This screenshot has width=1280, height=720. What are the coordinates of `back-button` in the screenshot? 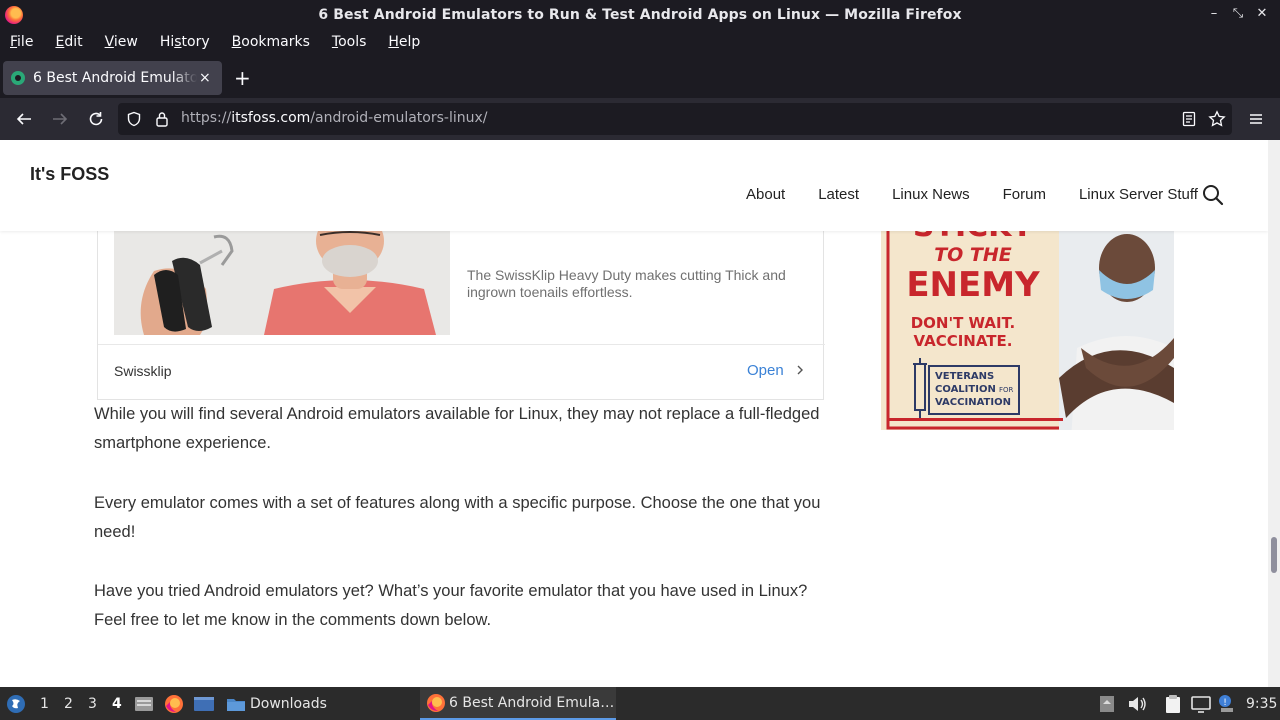 It's located at (24, 119).